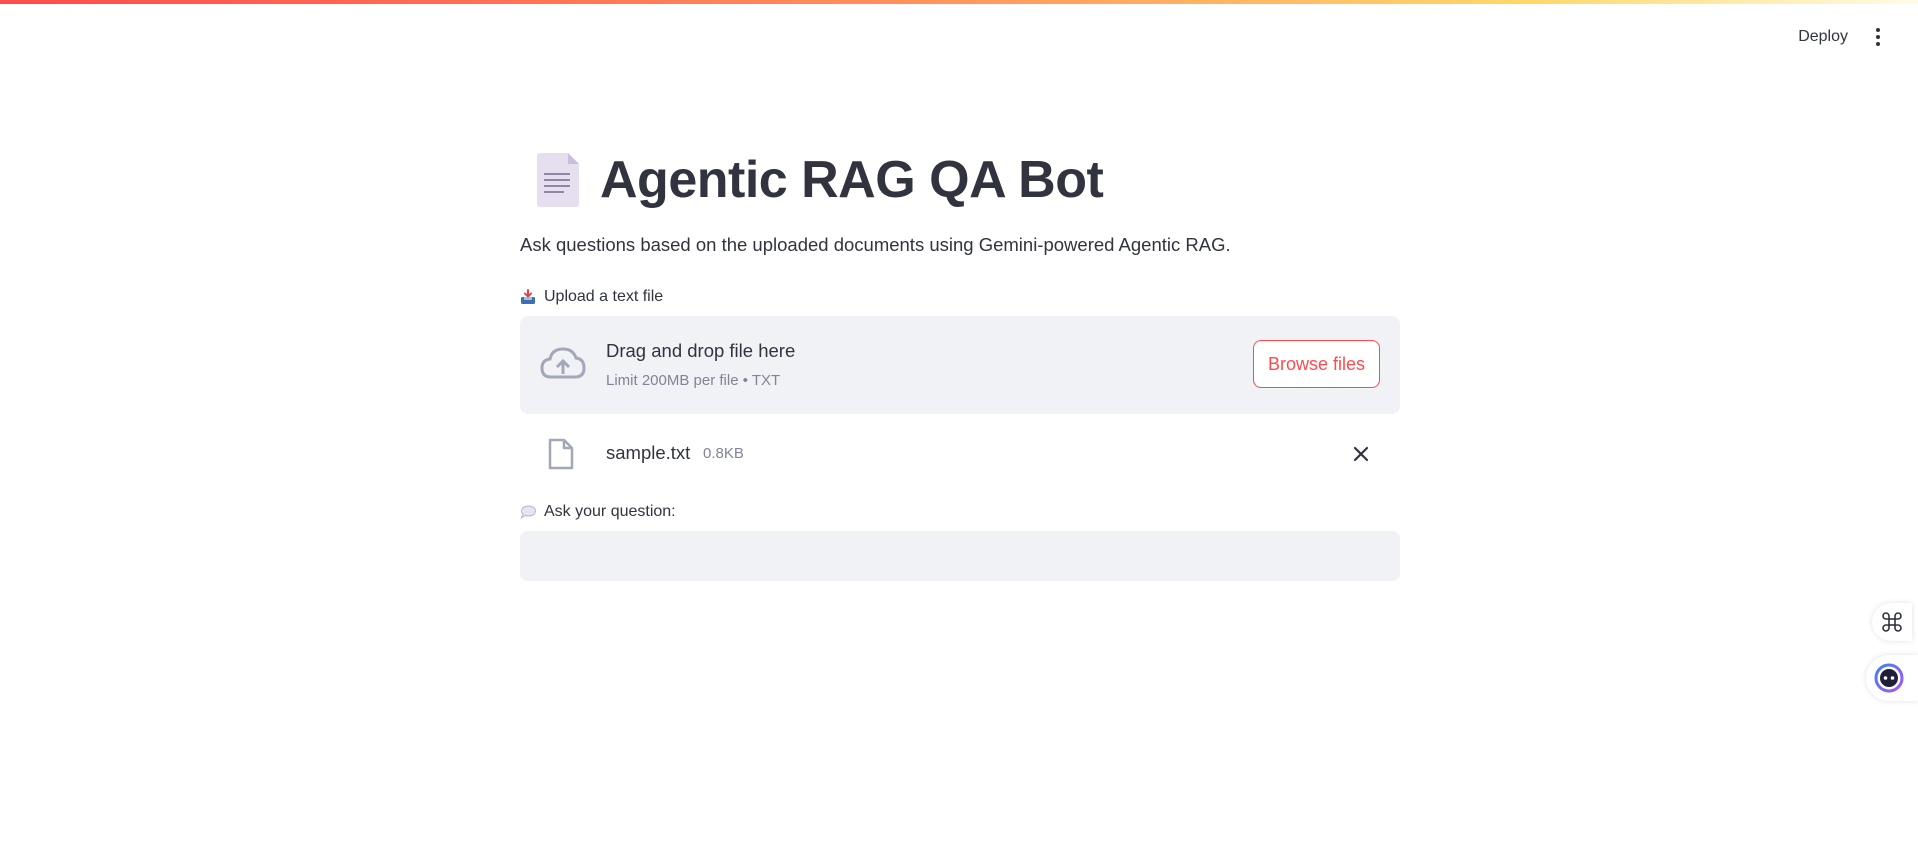  What do you see at coordinates (960, 512) in the screenshot?
I see `question-label-row: Ask your question:` at bounding box center [960, 512].